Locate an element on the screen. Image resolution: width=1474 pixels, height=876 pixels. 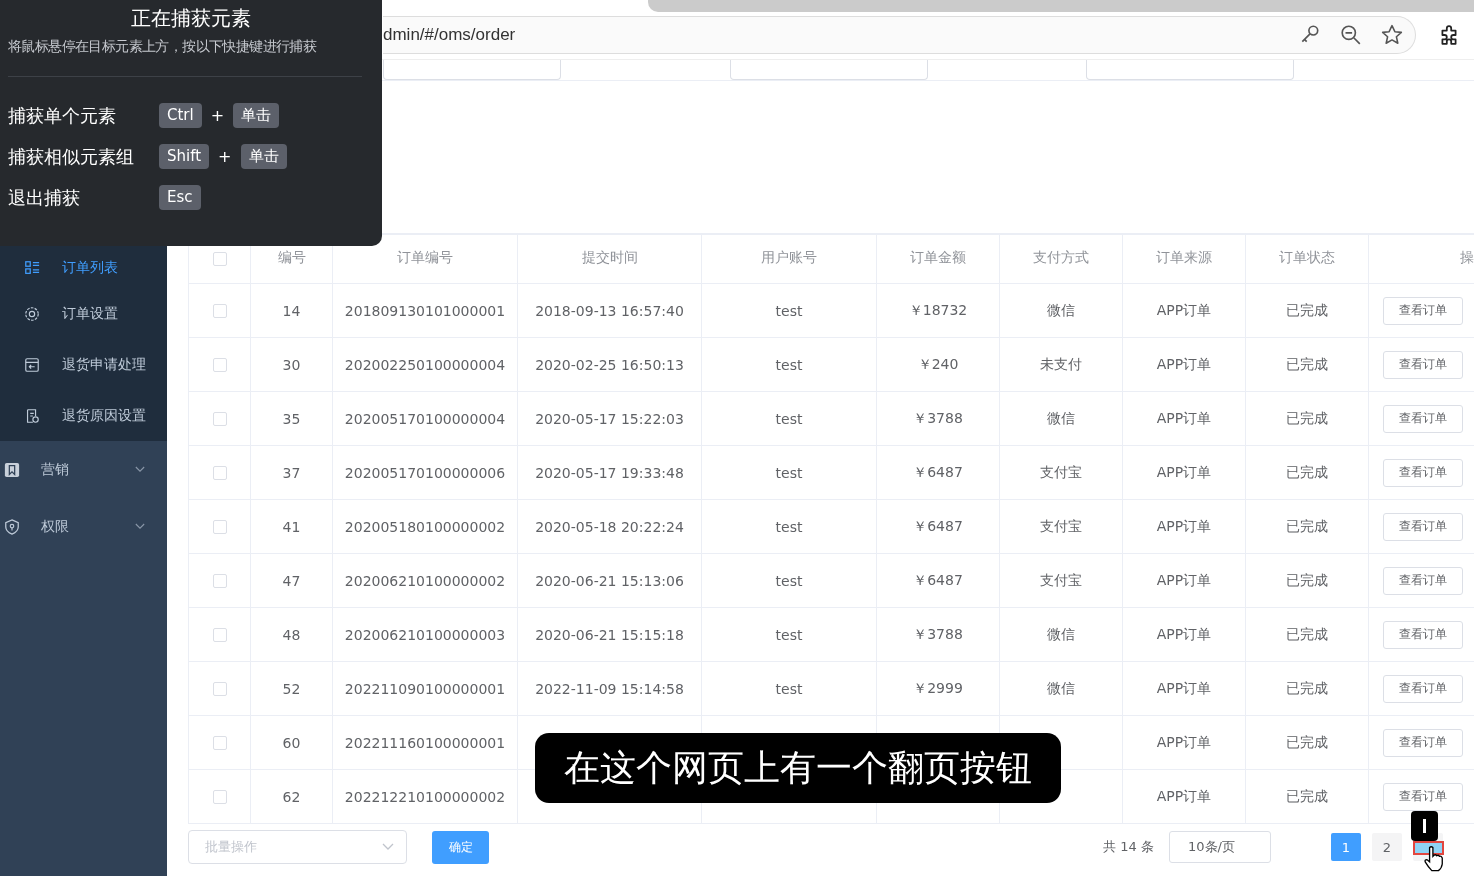
total-count: 共 14 条 is located at coordinates (1128, 847).